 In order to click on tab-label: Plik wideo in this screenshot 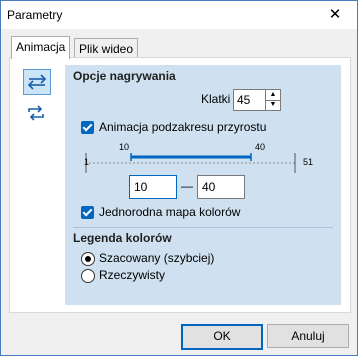, I will do `click(106, 49)`.